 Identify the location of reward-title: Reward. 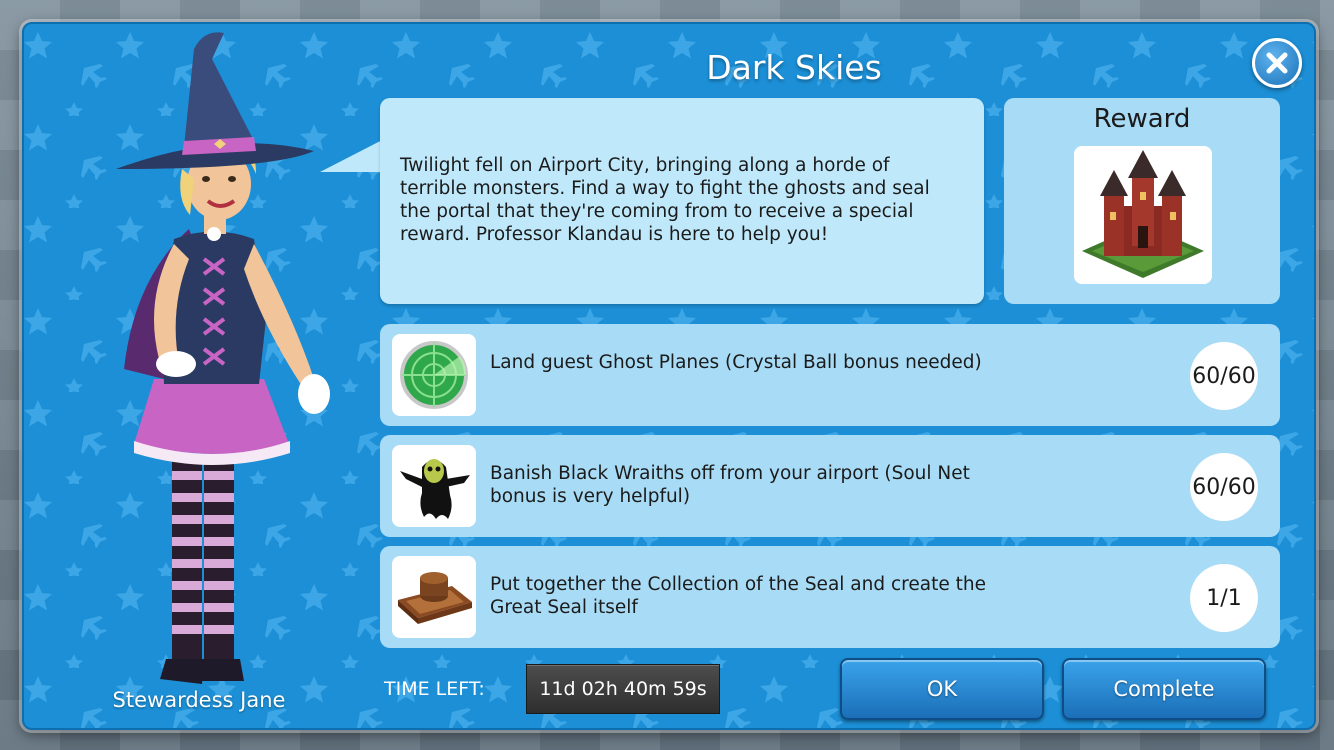
(1142, 119).